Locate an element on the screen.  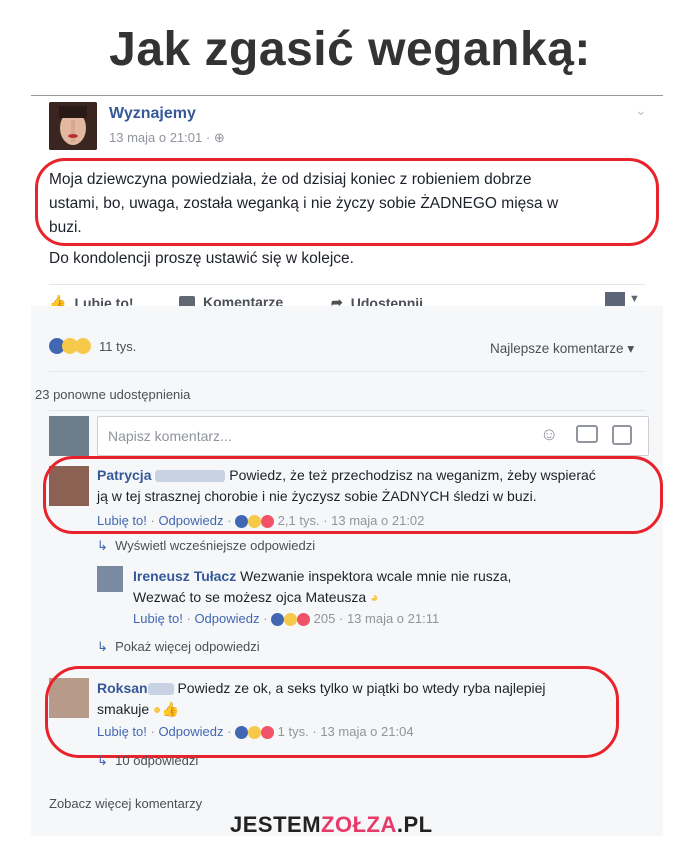
more-replies-link: ↳ Pokaż więcej odpowiedzi is located at coordinates (178, 647).